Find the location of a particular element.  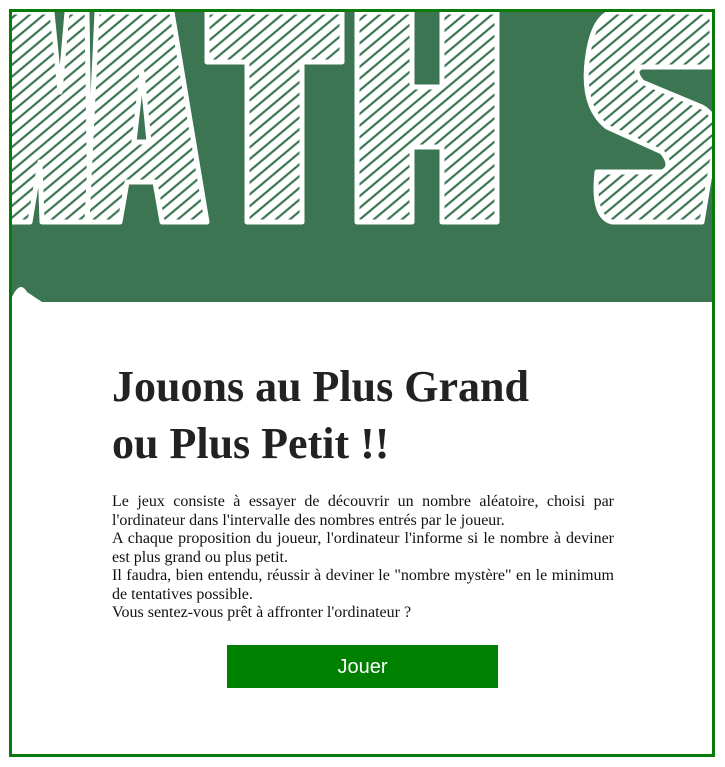

title-line-1: Jouons au Plus Grand is located at coordinates (320, 386).